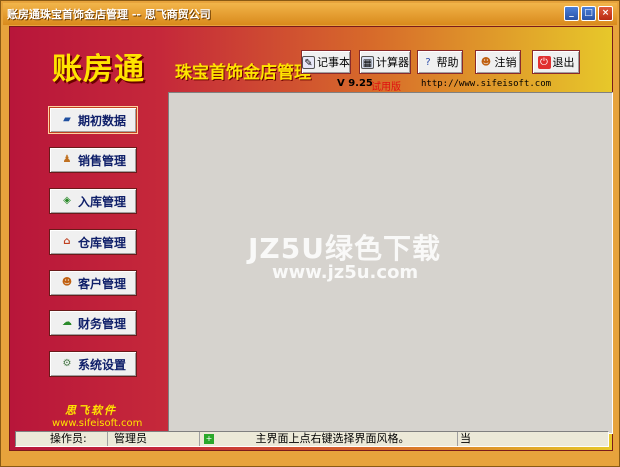  What do you see at coordinates (67, 200) in the screenshot?
I see `box-icon: ◈` at bounding box center [67, 200].